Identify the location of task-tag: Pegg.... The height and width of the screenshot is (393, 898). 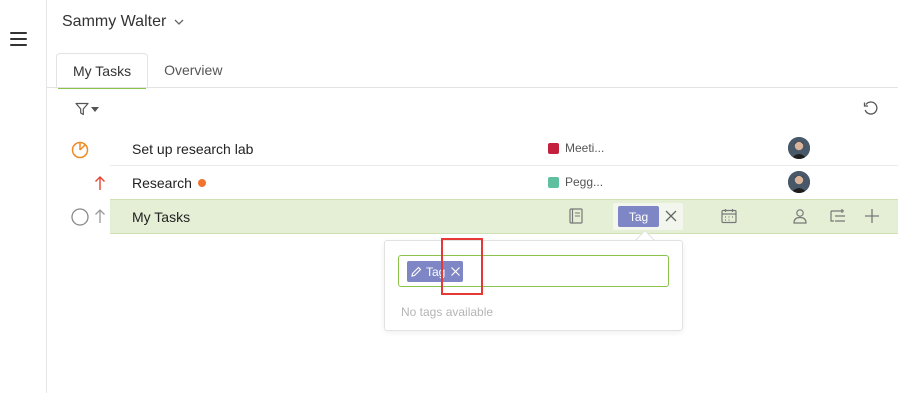
(575, 182).